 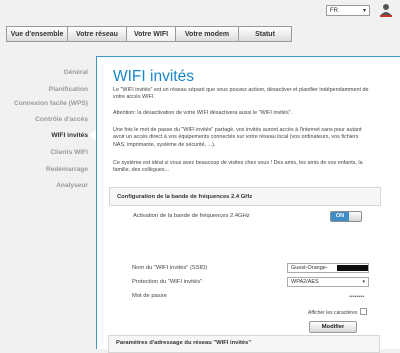 What do you see at coordinates (334, 11) in the screenshot?
I see `language-value: FR` at bounding box center [334, 11].